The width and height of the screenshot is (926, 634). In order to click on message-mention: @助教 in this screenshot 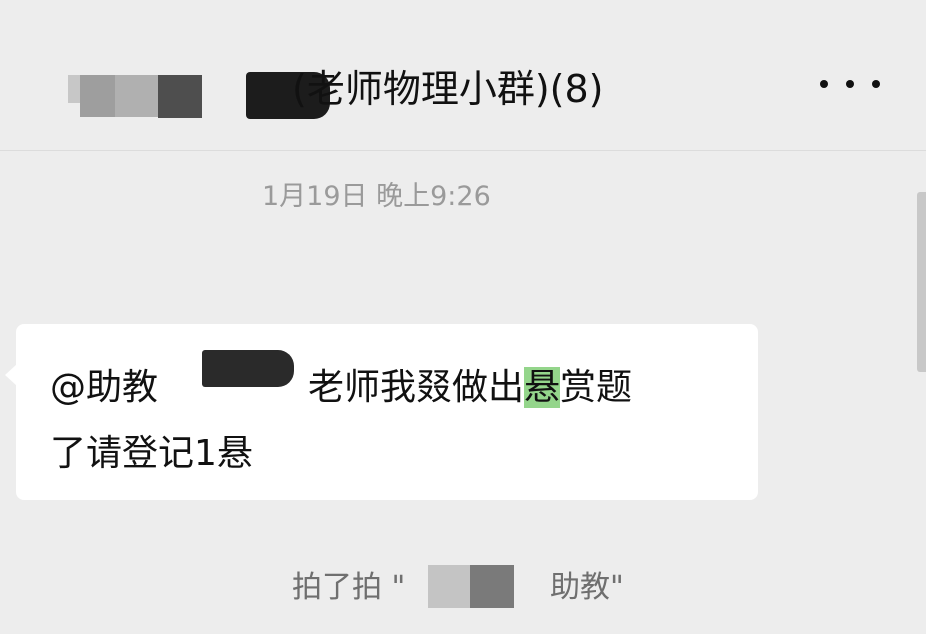, I will do `click(104, 384)`.